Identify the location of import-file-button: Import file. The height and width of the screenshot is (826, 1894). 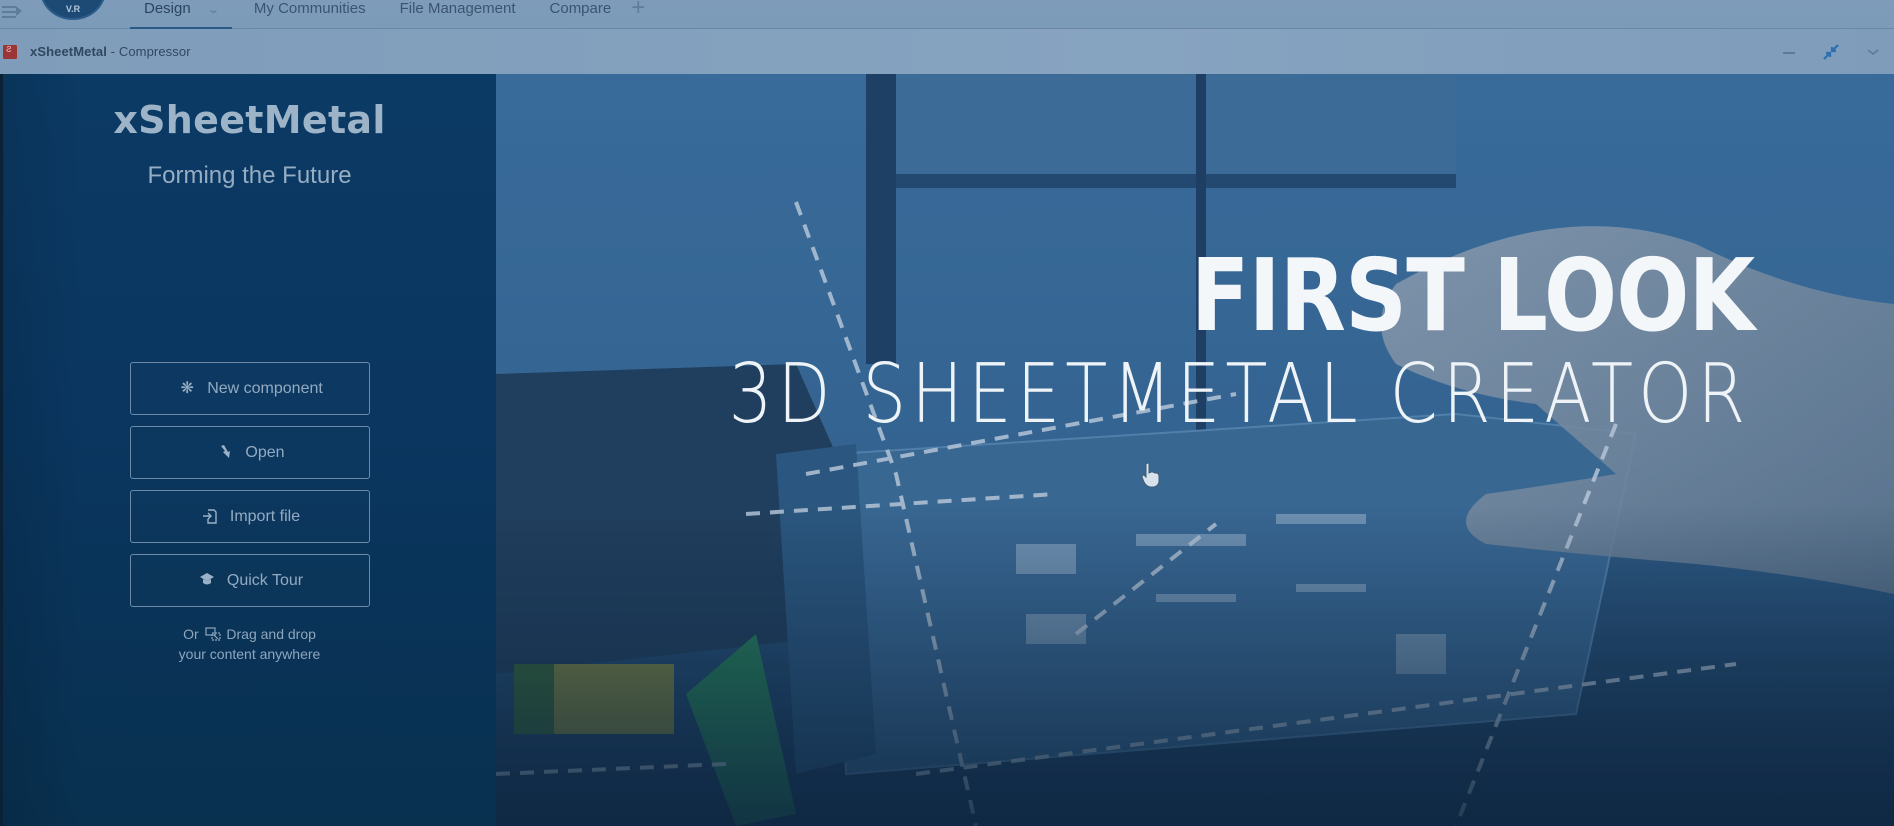
(250, 516).